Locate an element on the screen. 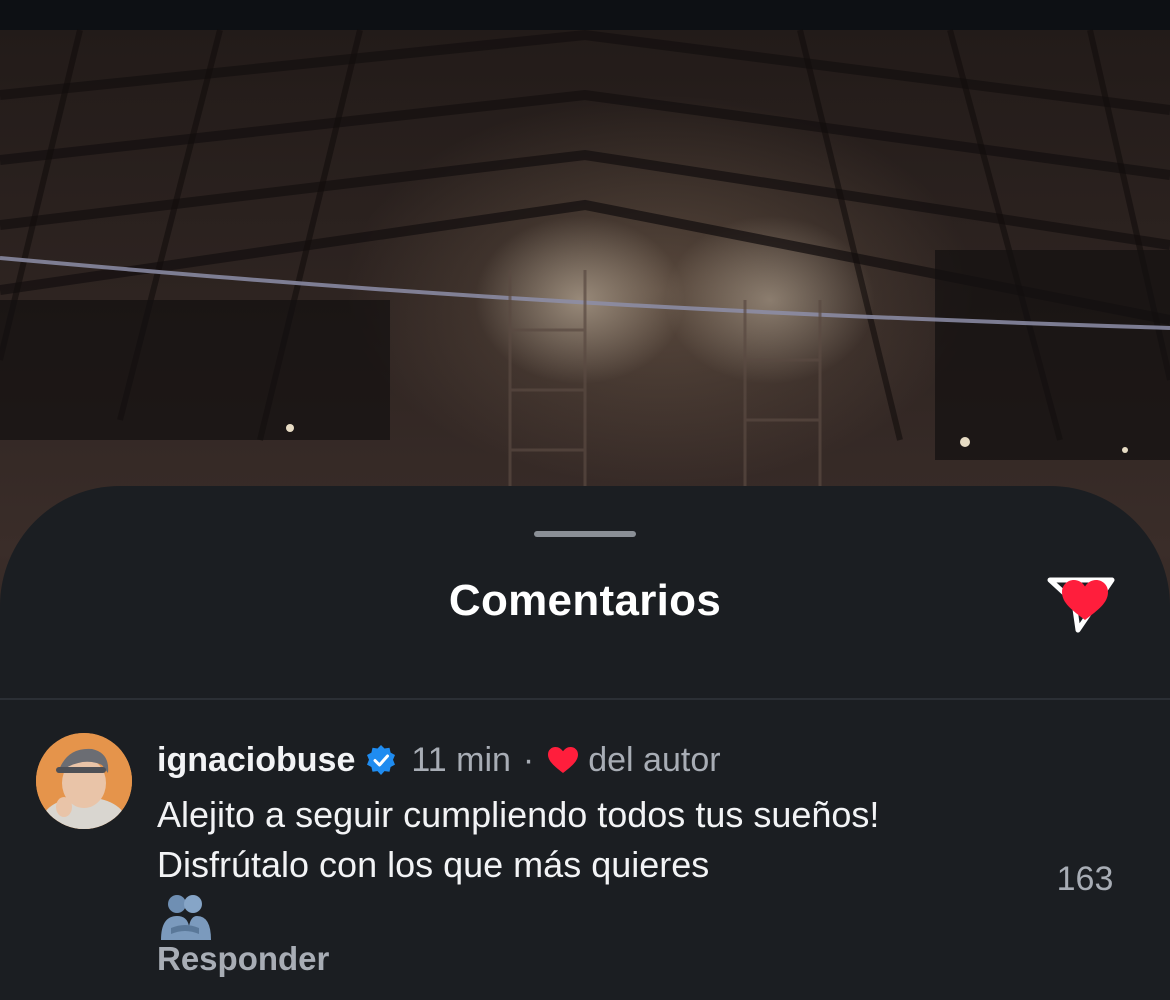 Image resolution: width=1170 pixels, height=1000 pixels. heart-icon is located at coordinates (1085, 600).